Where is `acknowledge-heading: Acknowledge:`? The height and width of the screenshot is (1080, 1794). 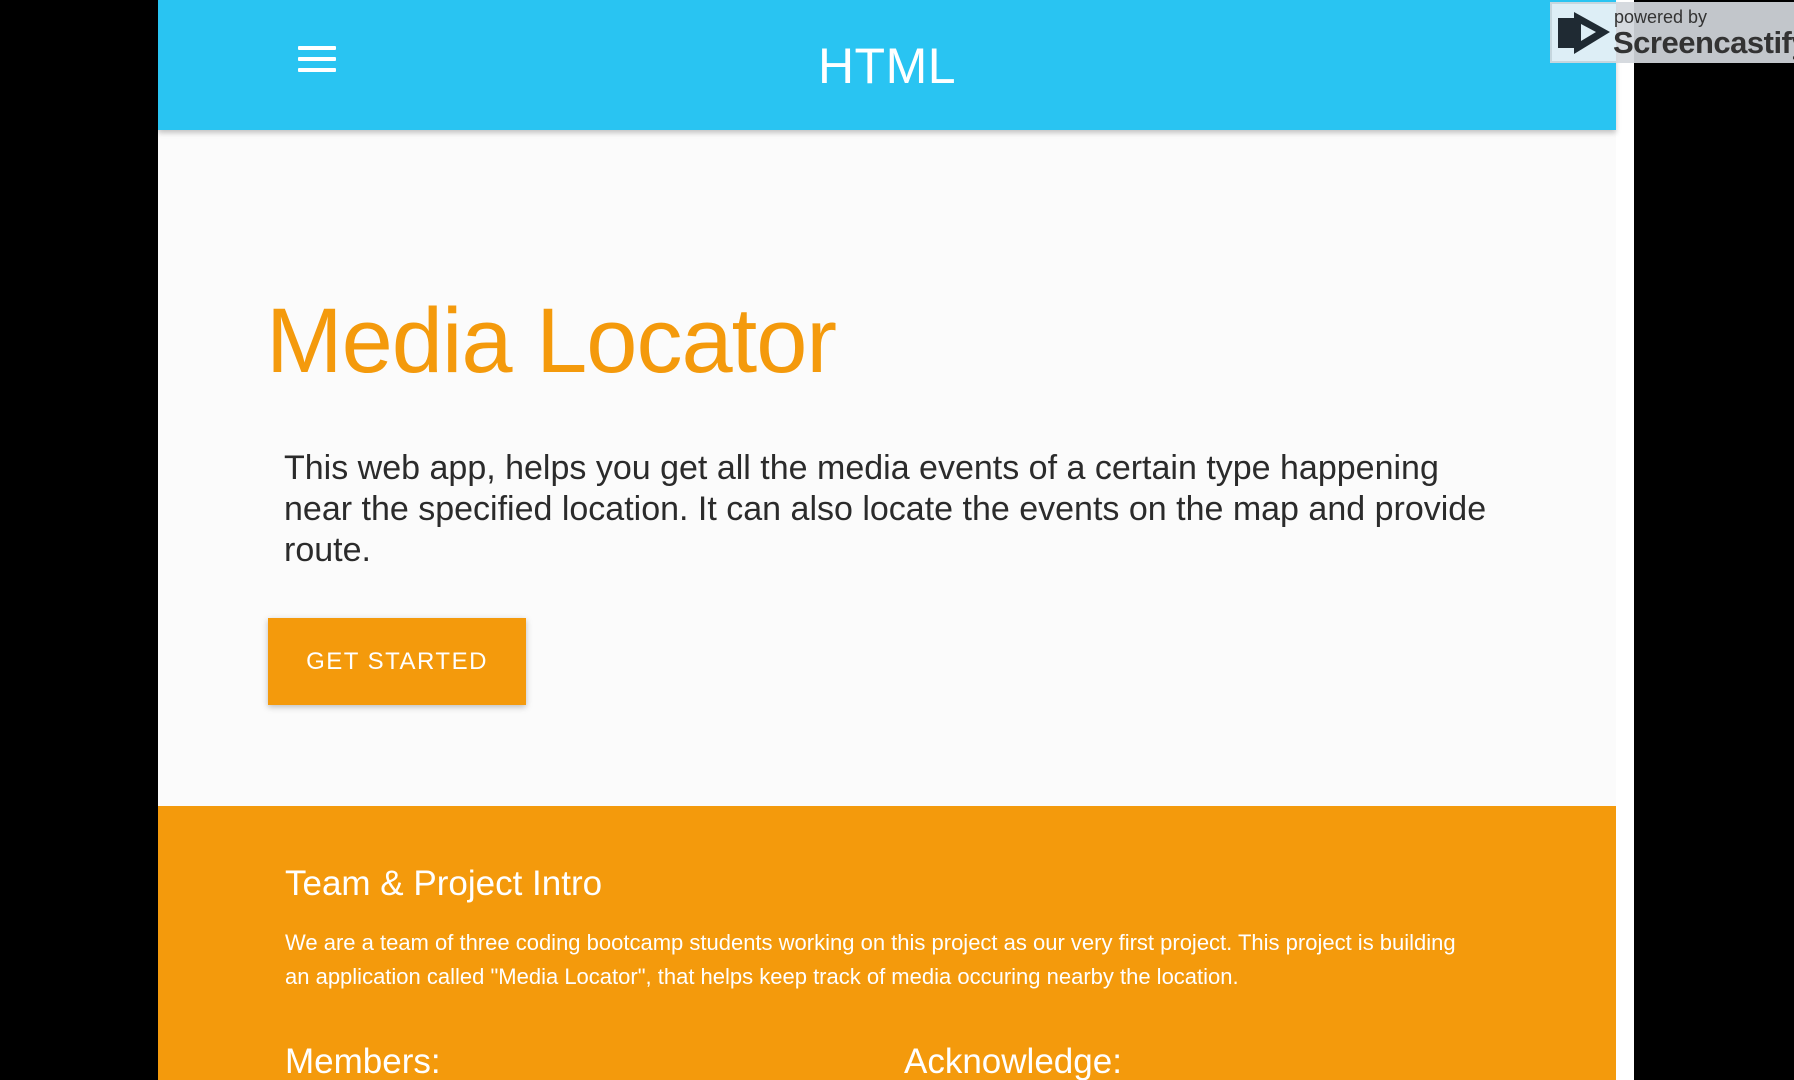
acknowledge-heading: Acknowledge: is located at coordinates (1013, 1061).